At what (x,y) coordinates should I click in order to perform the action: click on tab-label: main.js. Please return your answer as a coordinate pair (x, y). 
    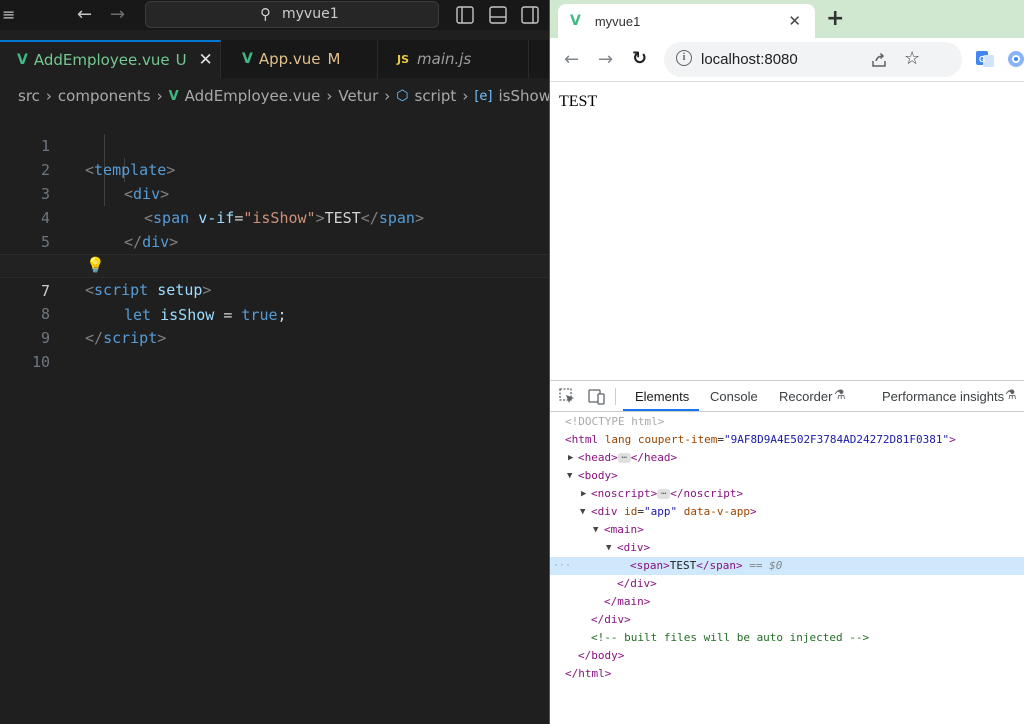
    Looking at the image, I should click on (444, 59).